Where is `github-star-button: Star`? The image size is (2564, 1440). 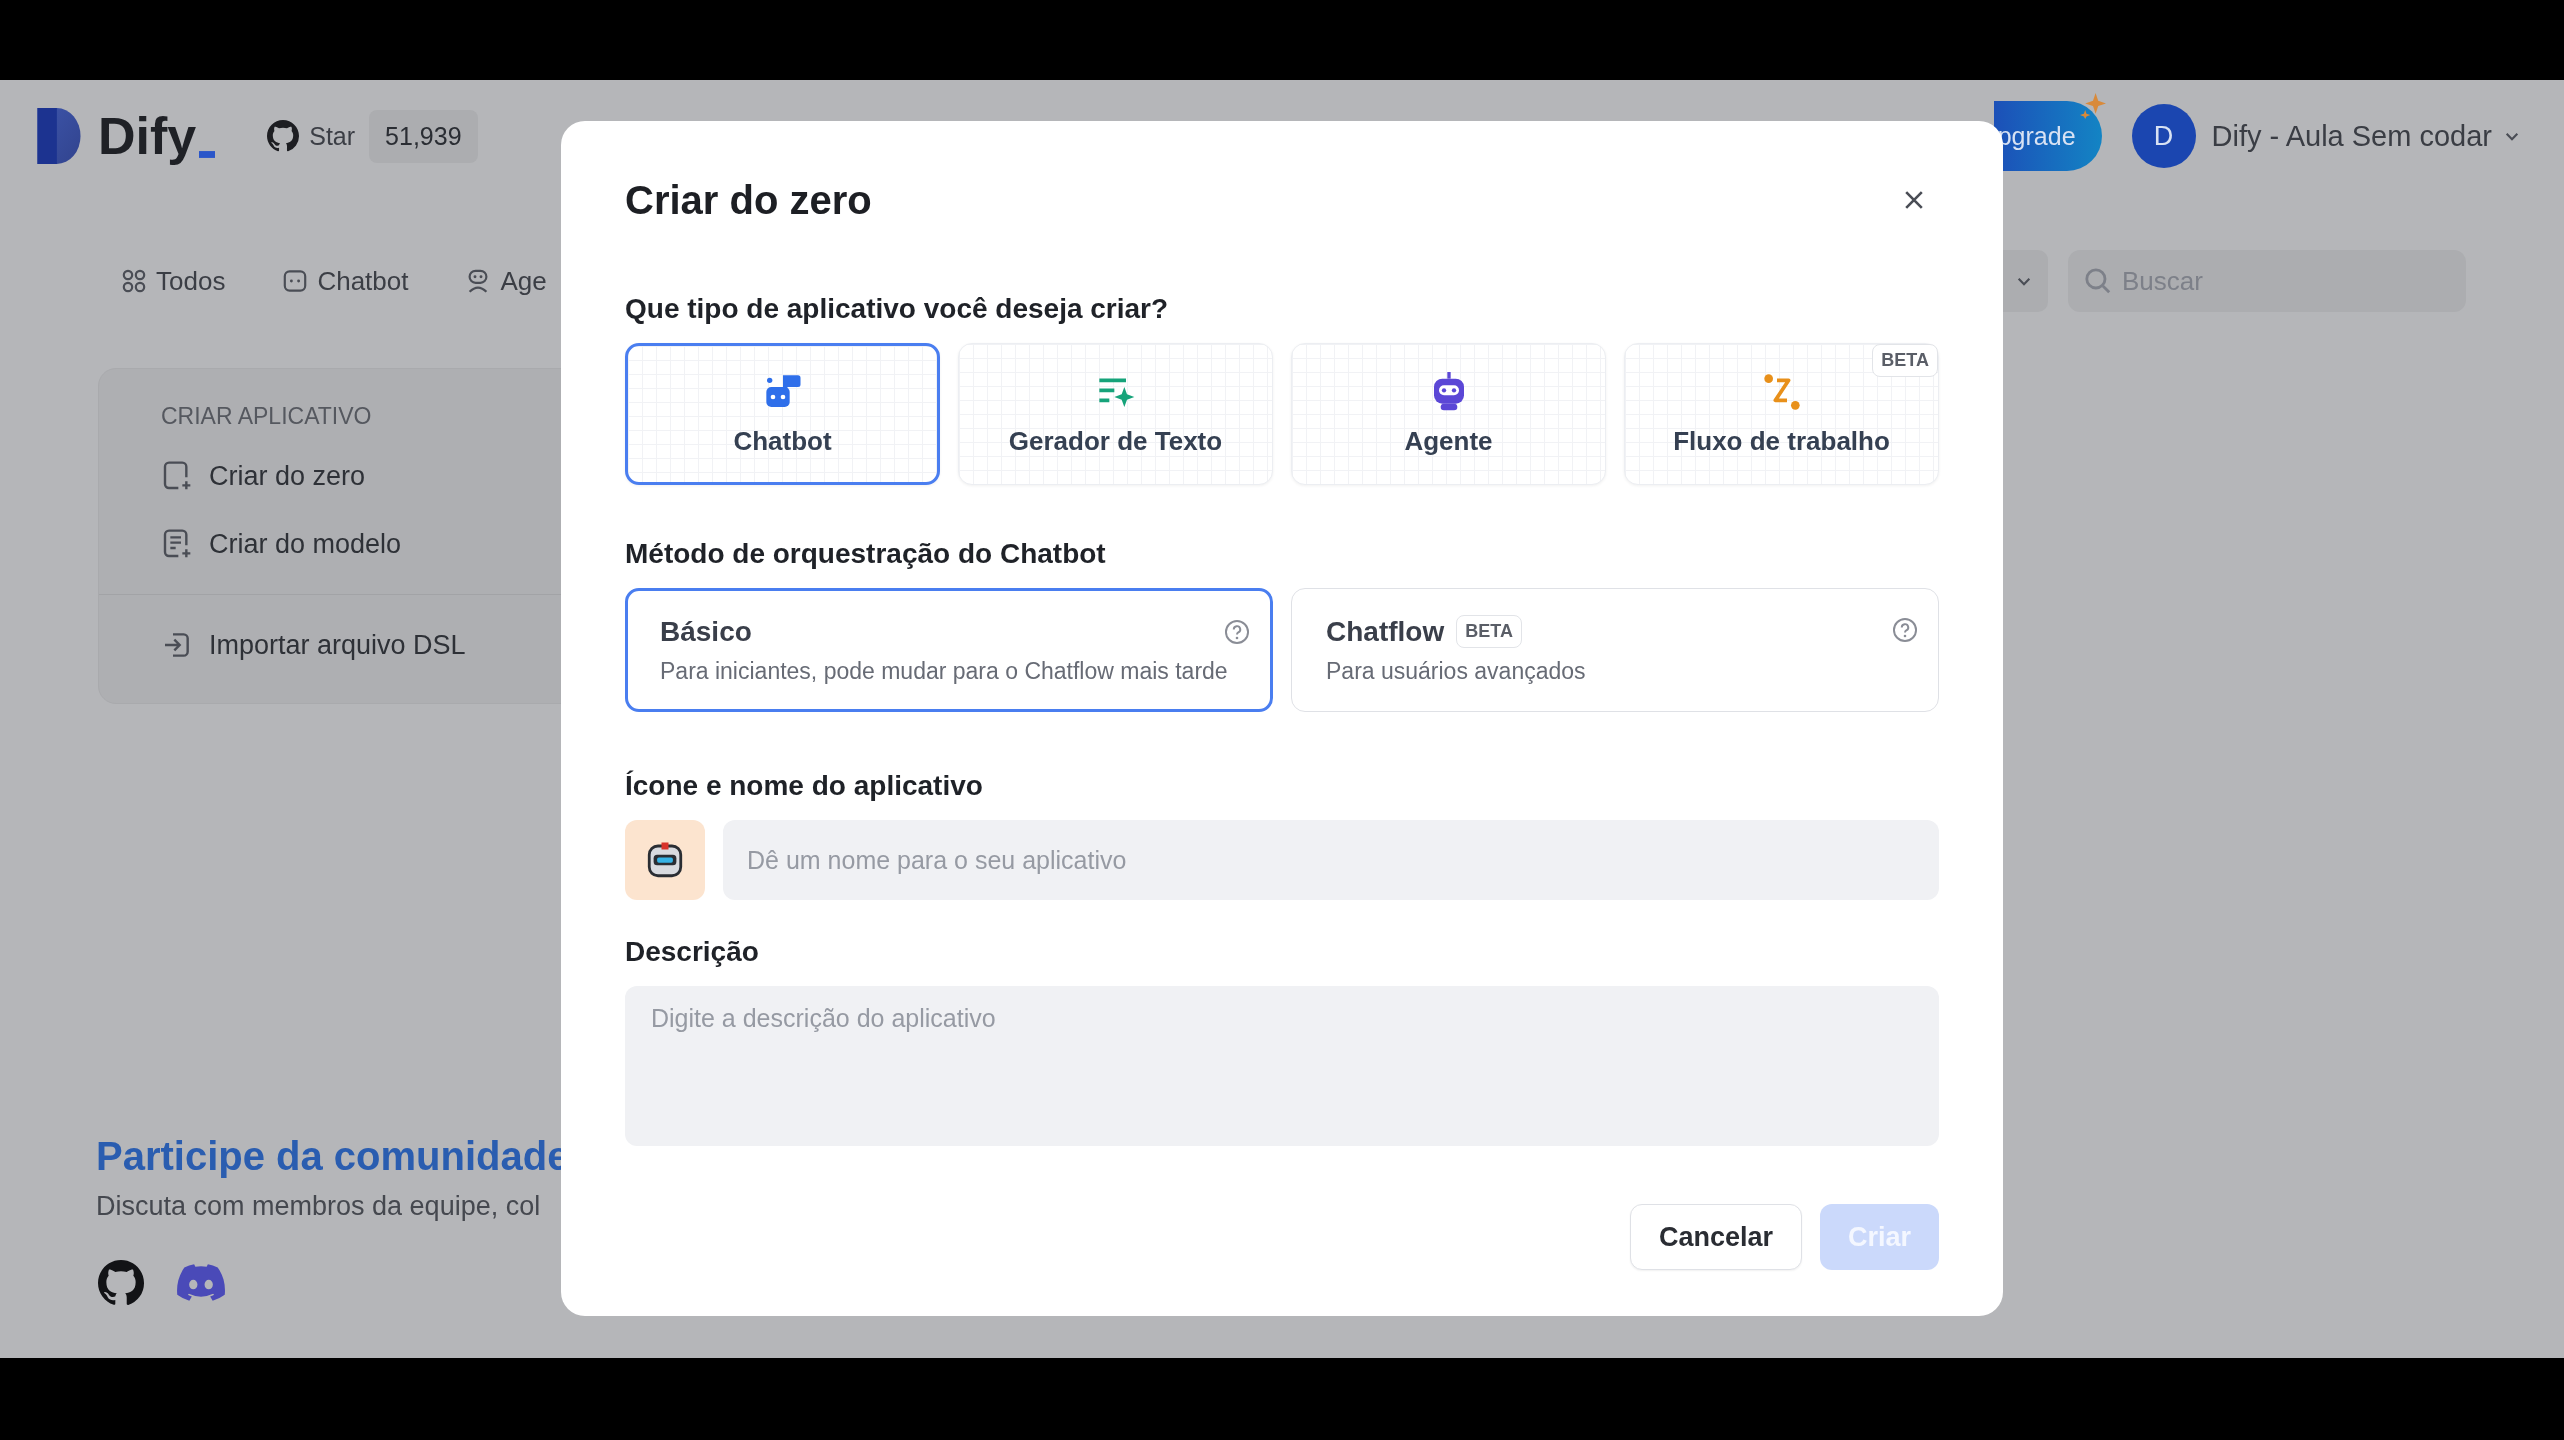
github-star-button: Star is located at coordinates (311, 136).